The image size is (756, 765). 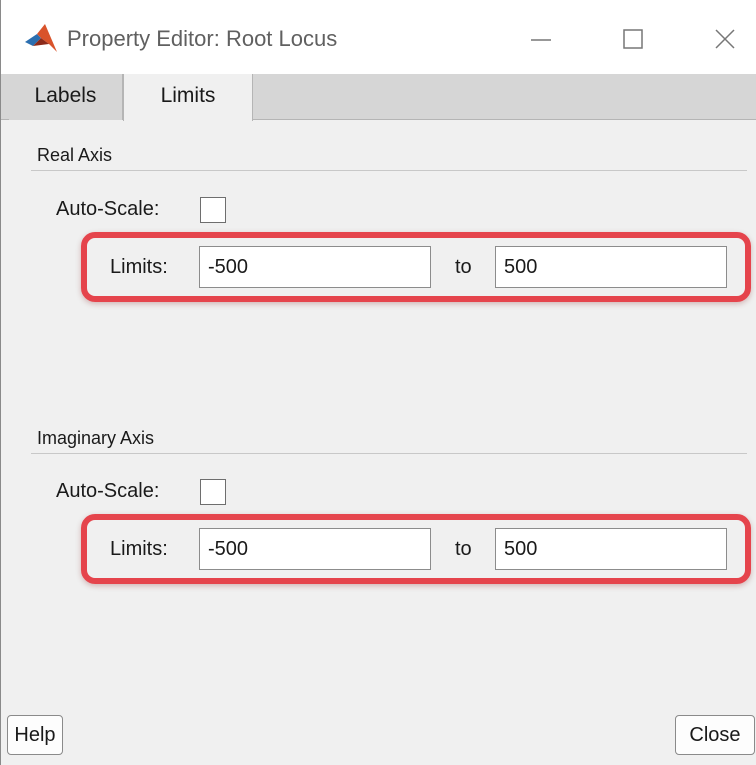 I want to click on maximize-icon, so click(x=633, y=39).